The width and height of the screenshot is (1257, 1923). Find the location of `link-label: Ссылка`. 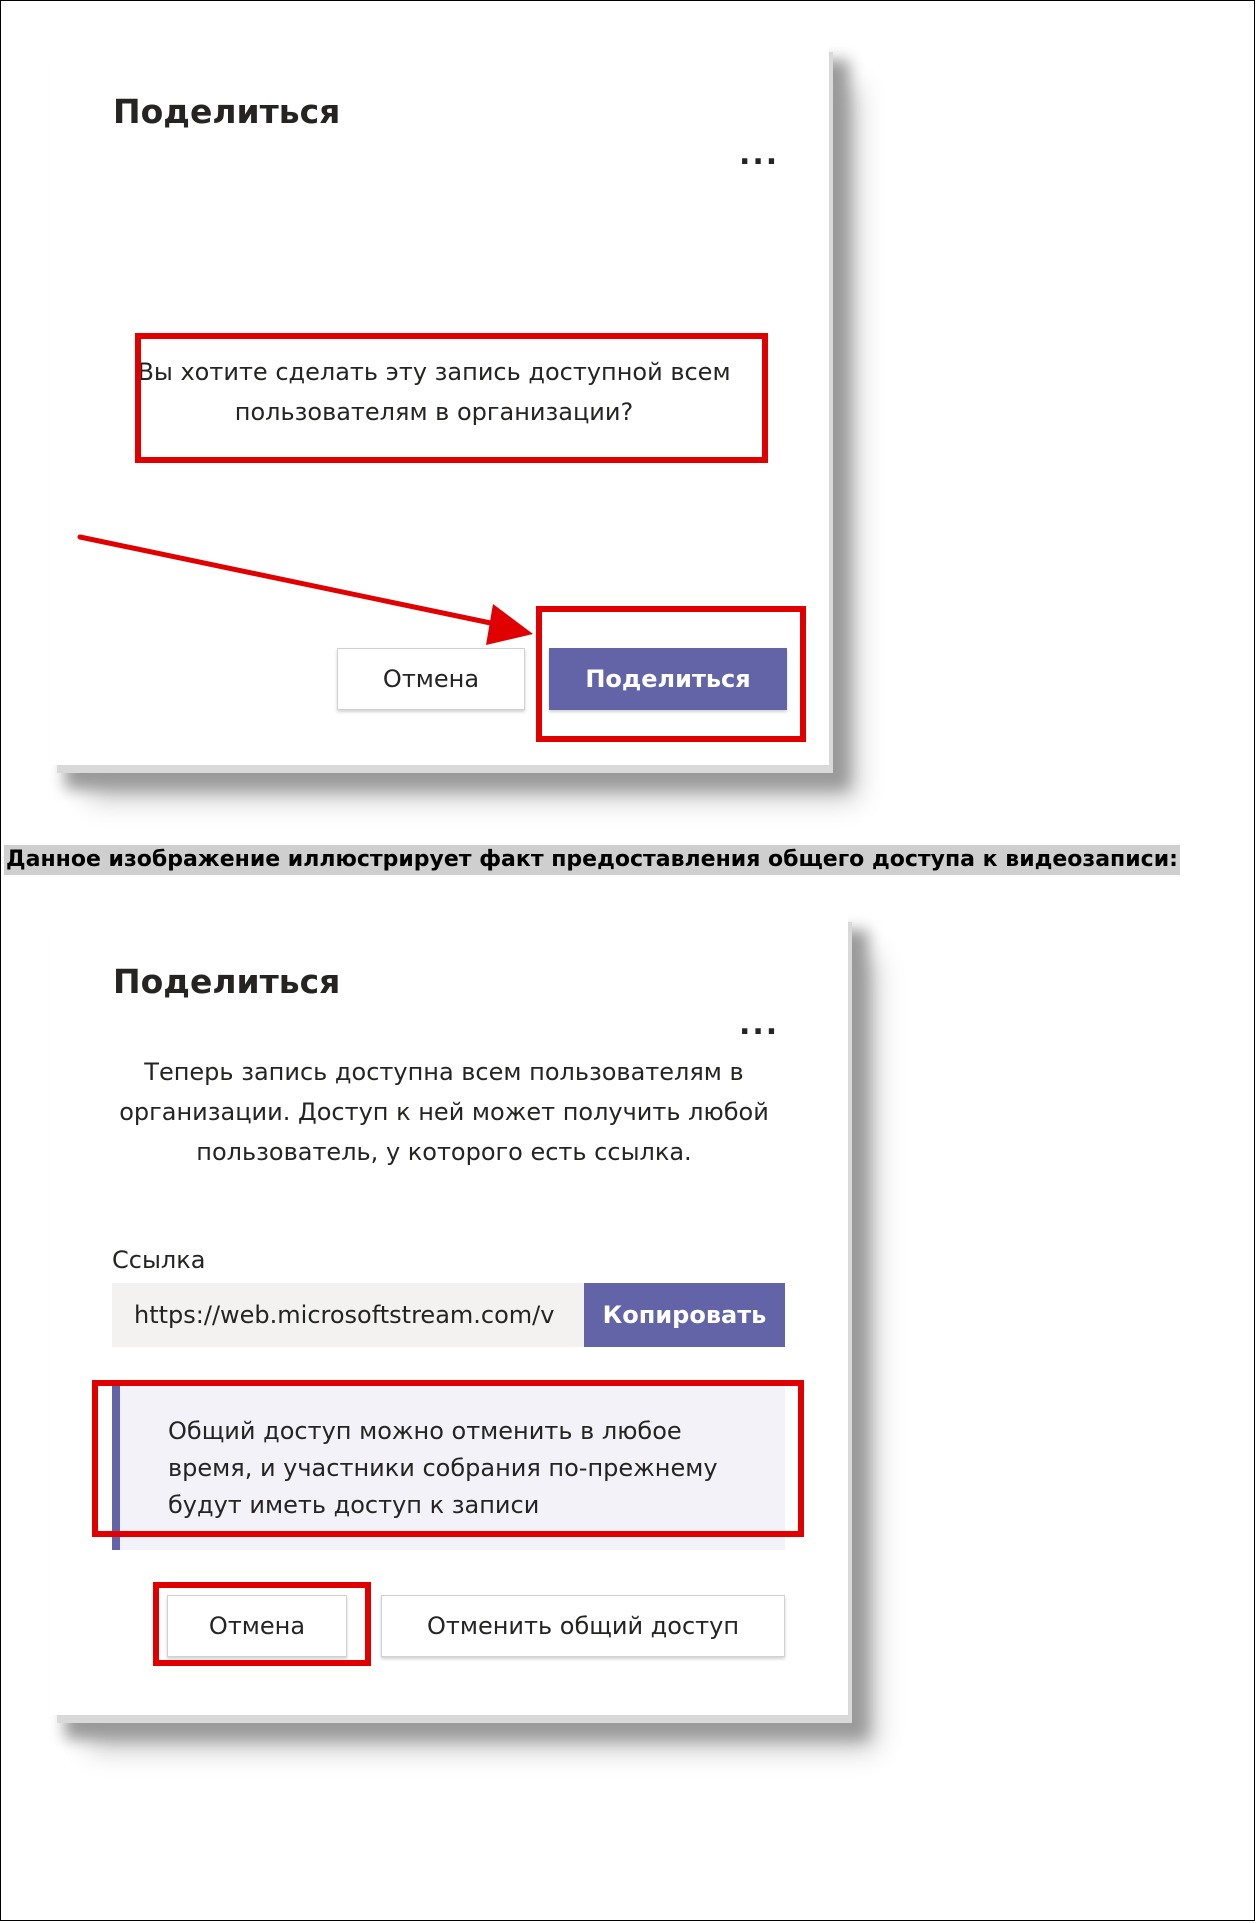

link-label: Ссылка is located at coordinates (159, 1260).